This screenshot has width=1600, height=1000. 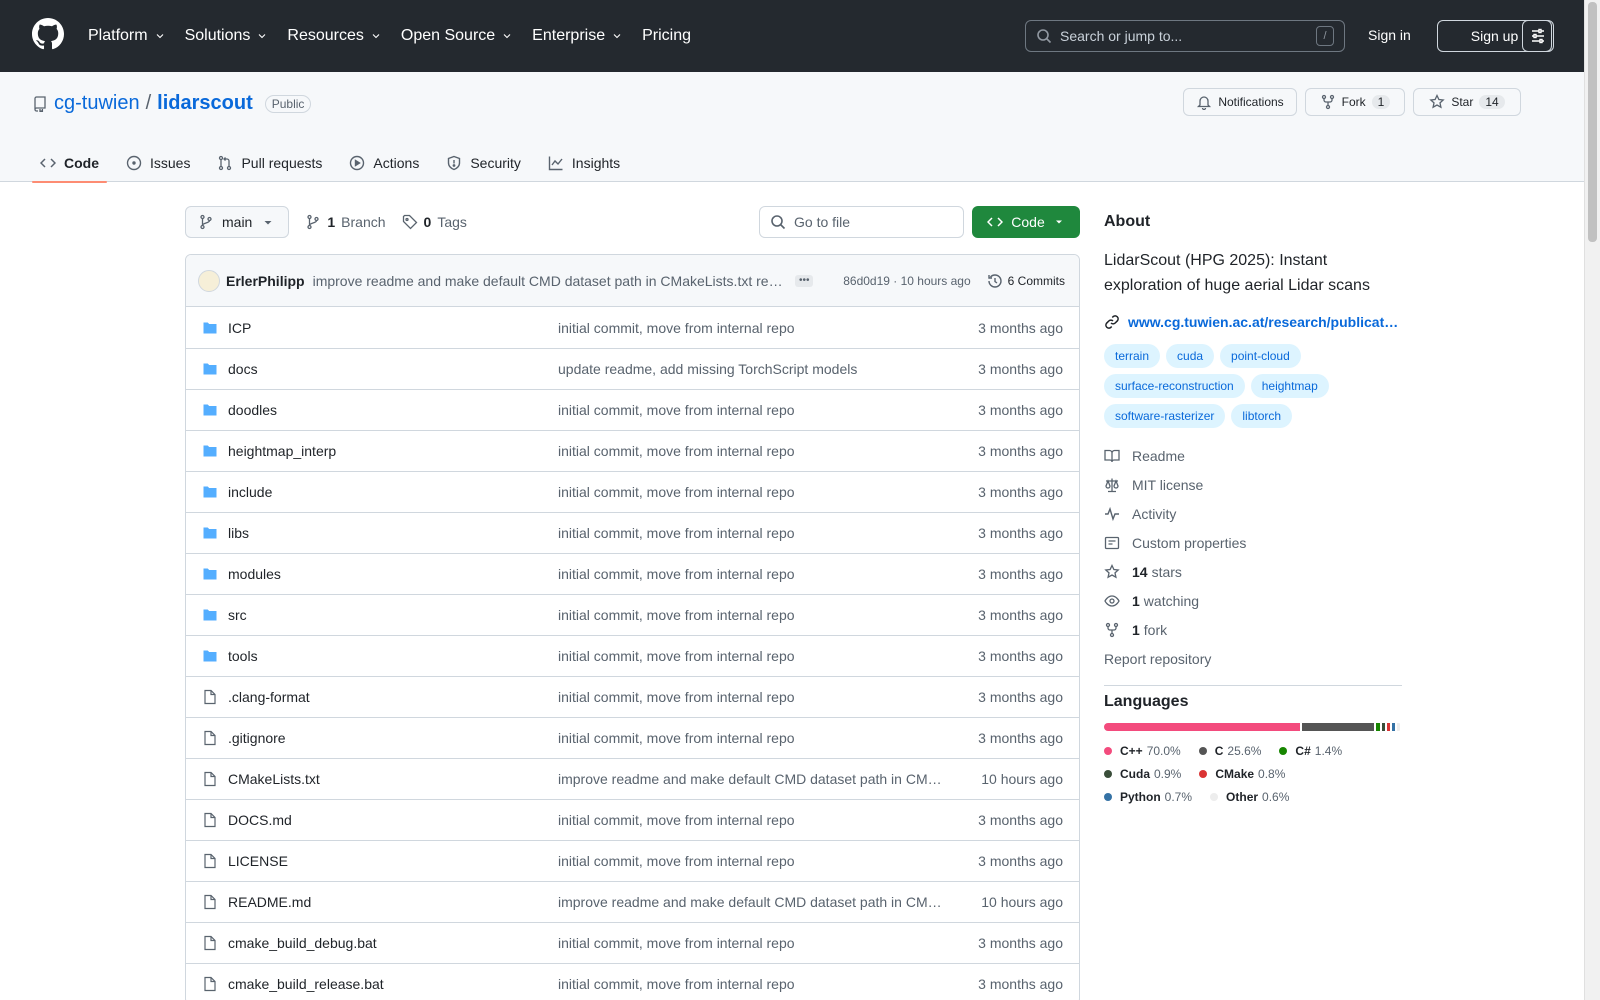 I want to click on language-item: C 25.6%, so click(x=1229, y=750).